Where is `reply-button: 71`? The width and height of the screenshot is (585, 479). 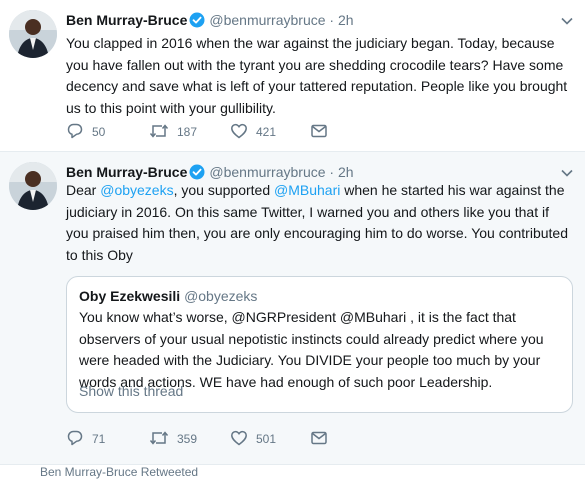
reply-button: 71 is located at coordinates (85, 439).